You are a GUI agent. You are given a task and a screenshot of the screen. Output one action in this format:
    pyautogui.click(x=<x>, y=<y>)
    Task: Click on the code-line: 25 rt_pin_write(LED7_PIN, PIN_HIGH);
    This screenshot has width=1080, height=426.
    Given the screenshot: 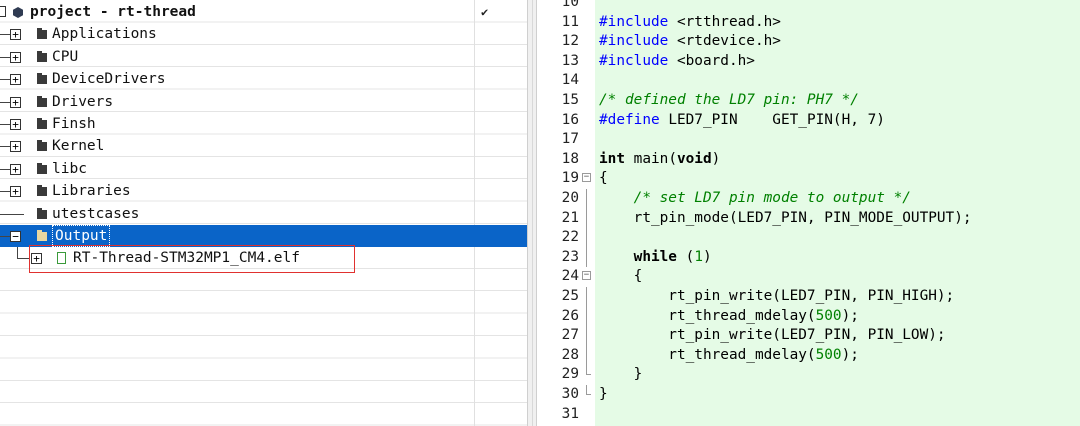 What is the action you would take?
    pyautogui.click(x=808, y=297)
    